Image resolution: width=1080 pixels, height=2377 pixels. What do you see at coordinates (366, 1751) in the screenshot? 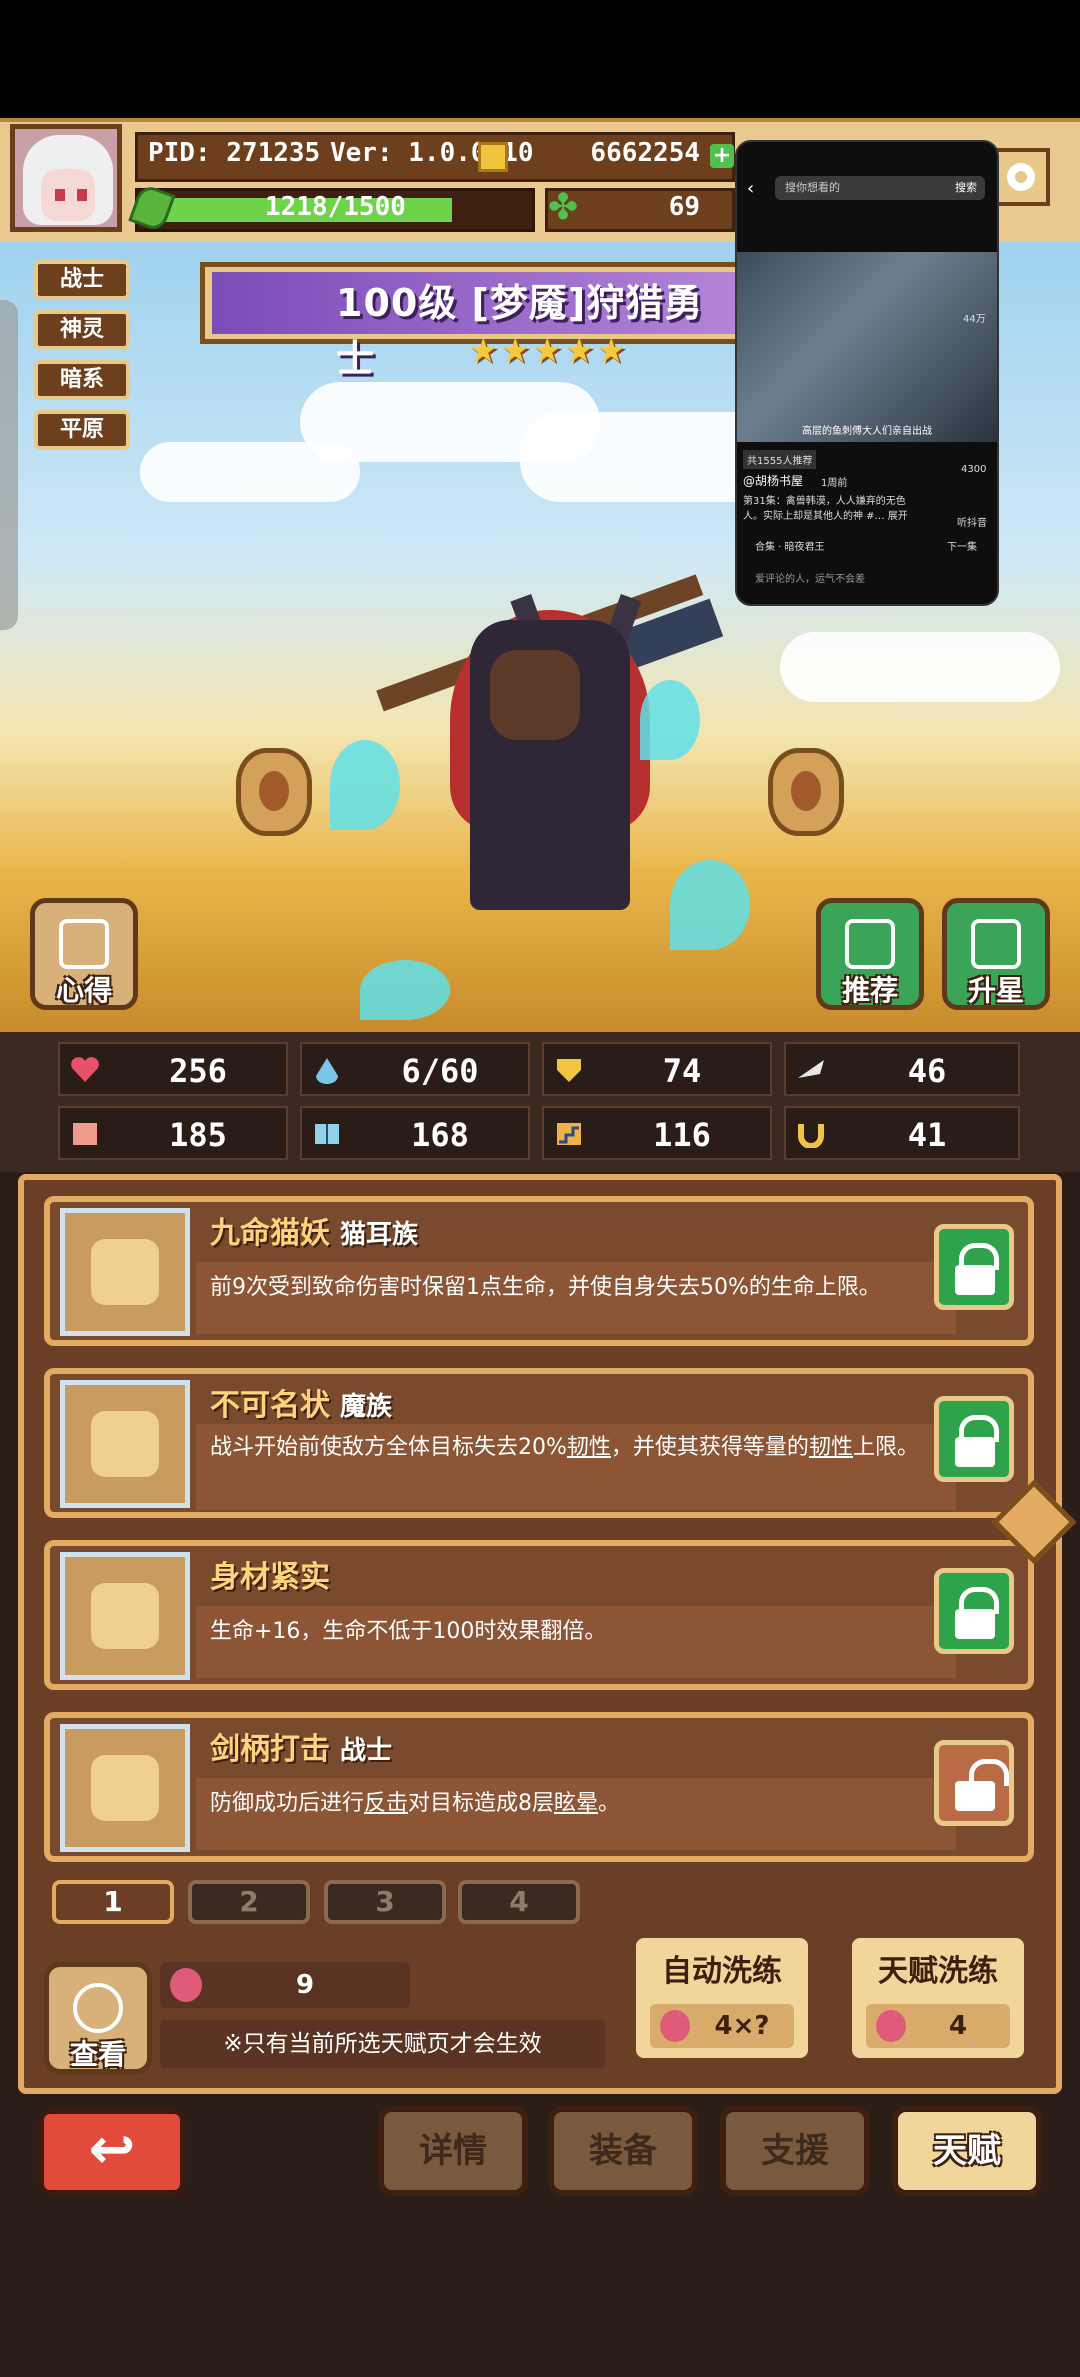
I see `talent-race: 战士` at bounding box center [366, 1751].